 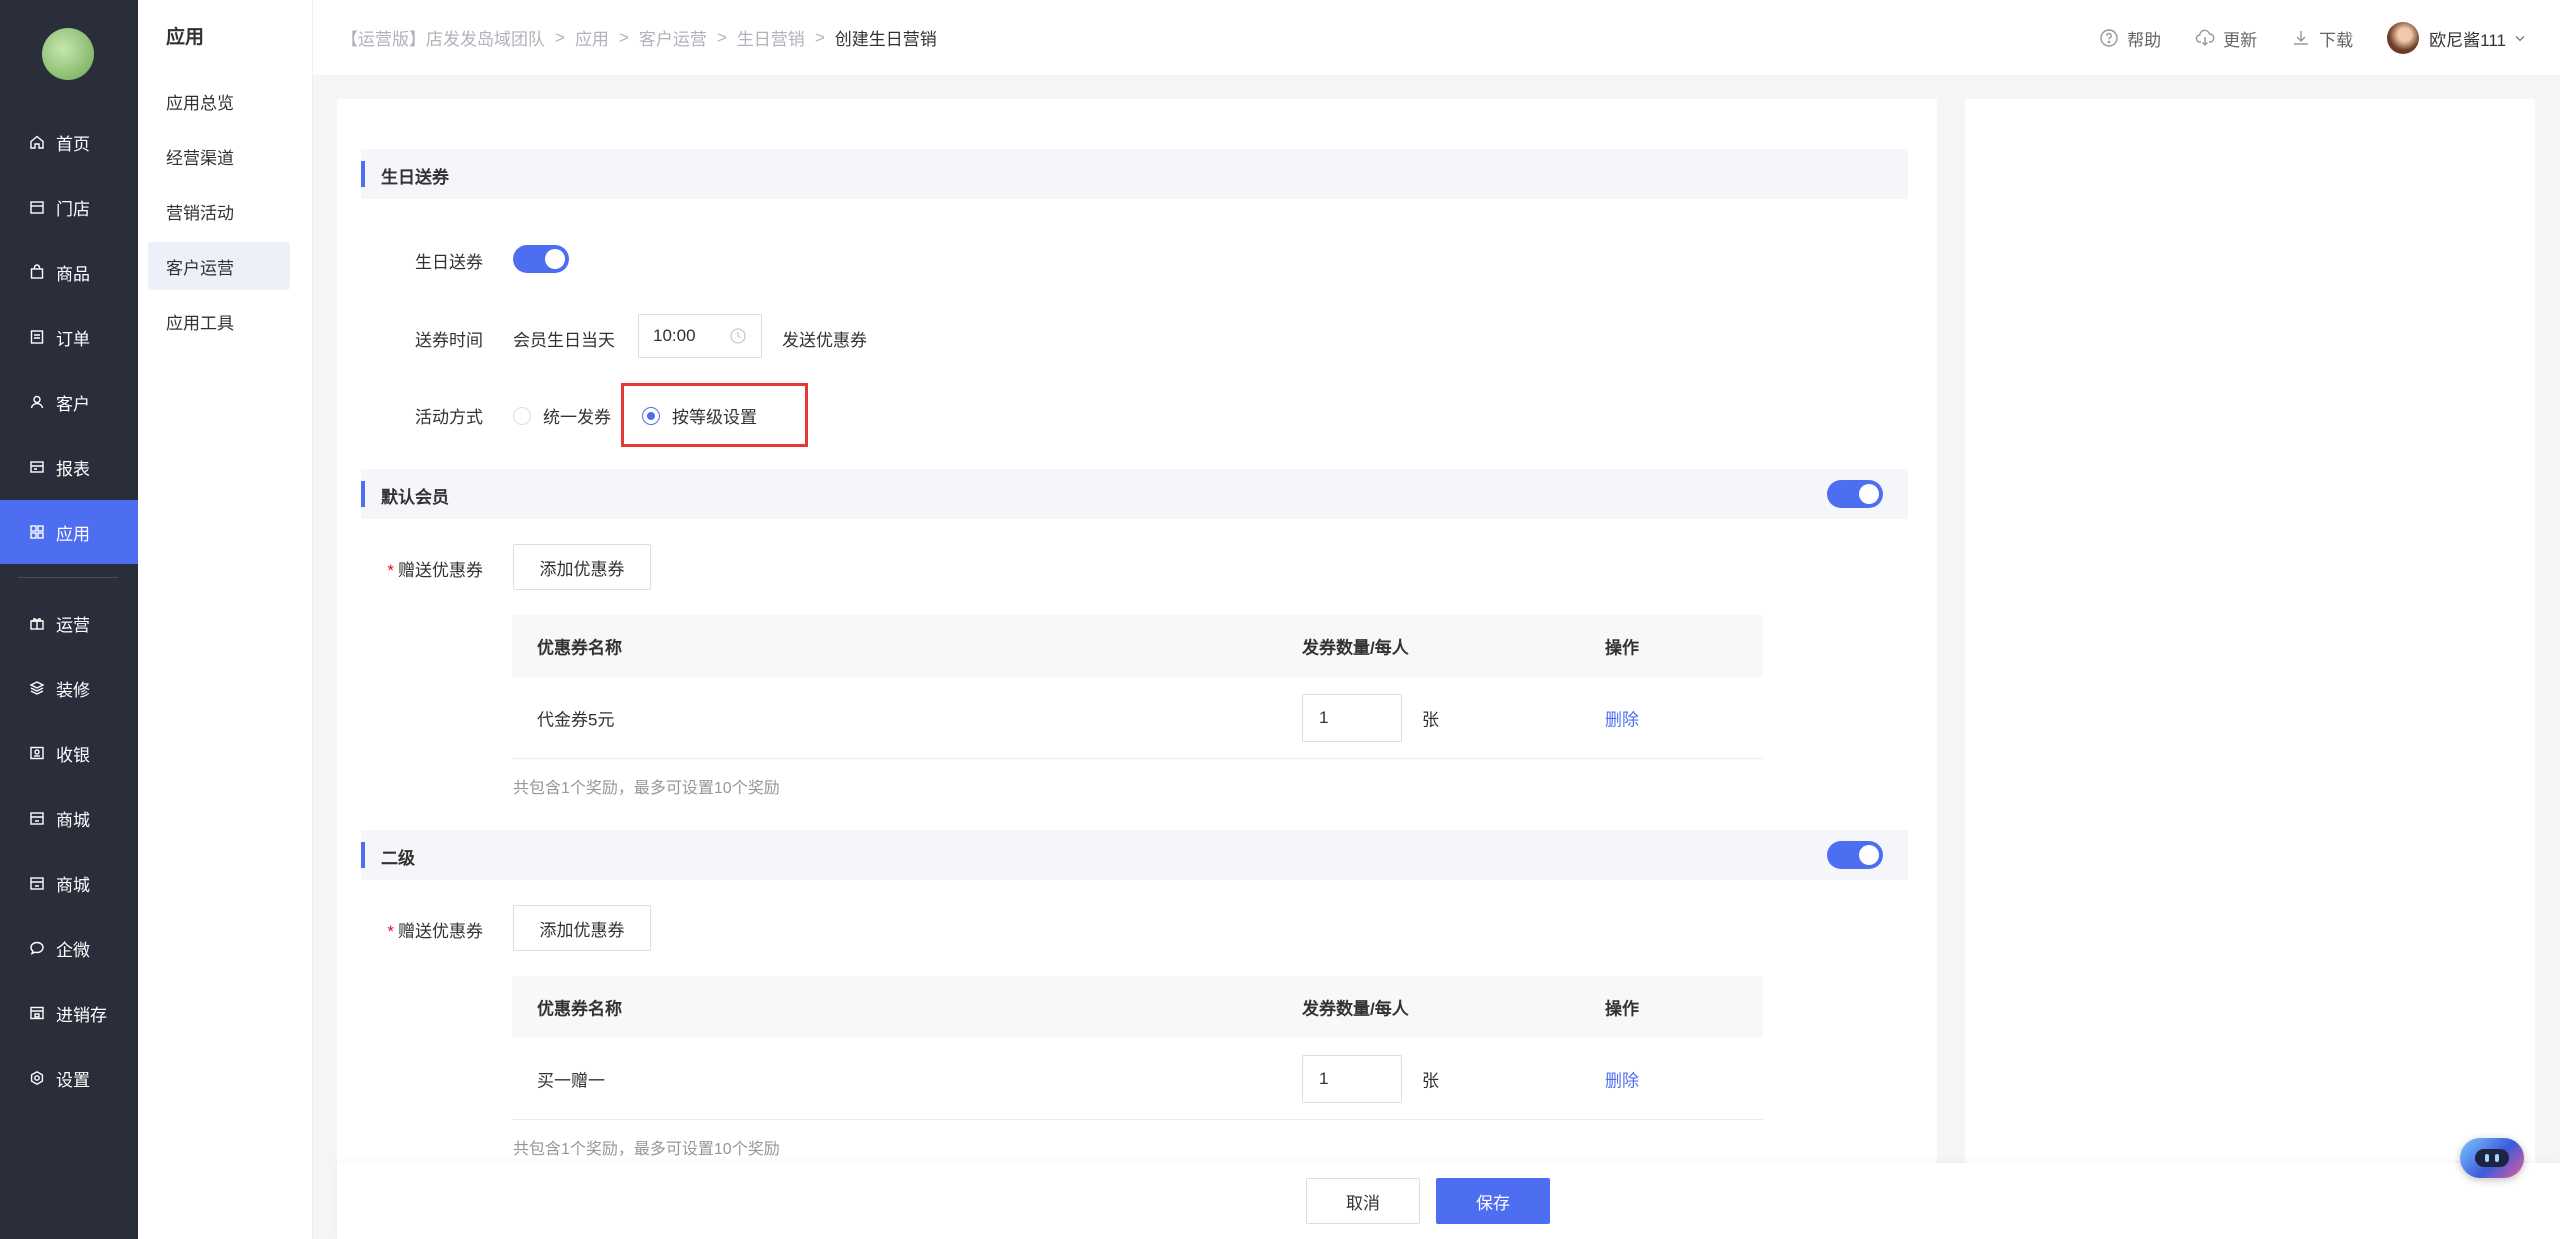 I want to click on nav-item-inventory: 进销存, so click(x=69, y=1013).